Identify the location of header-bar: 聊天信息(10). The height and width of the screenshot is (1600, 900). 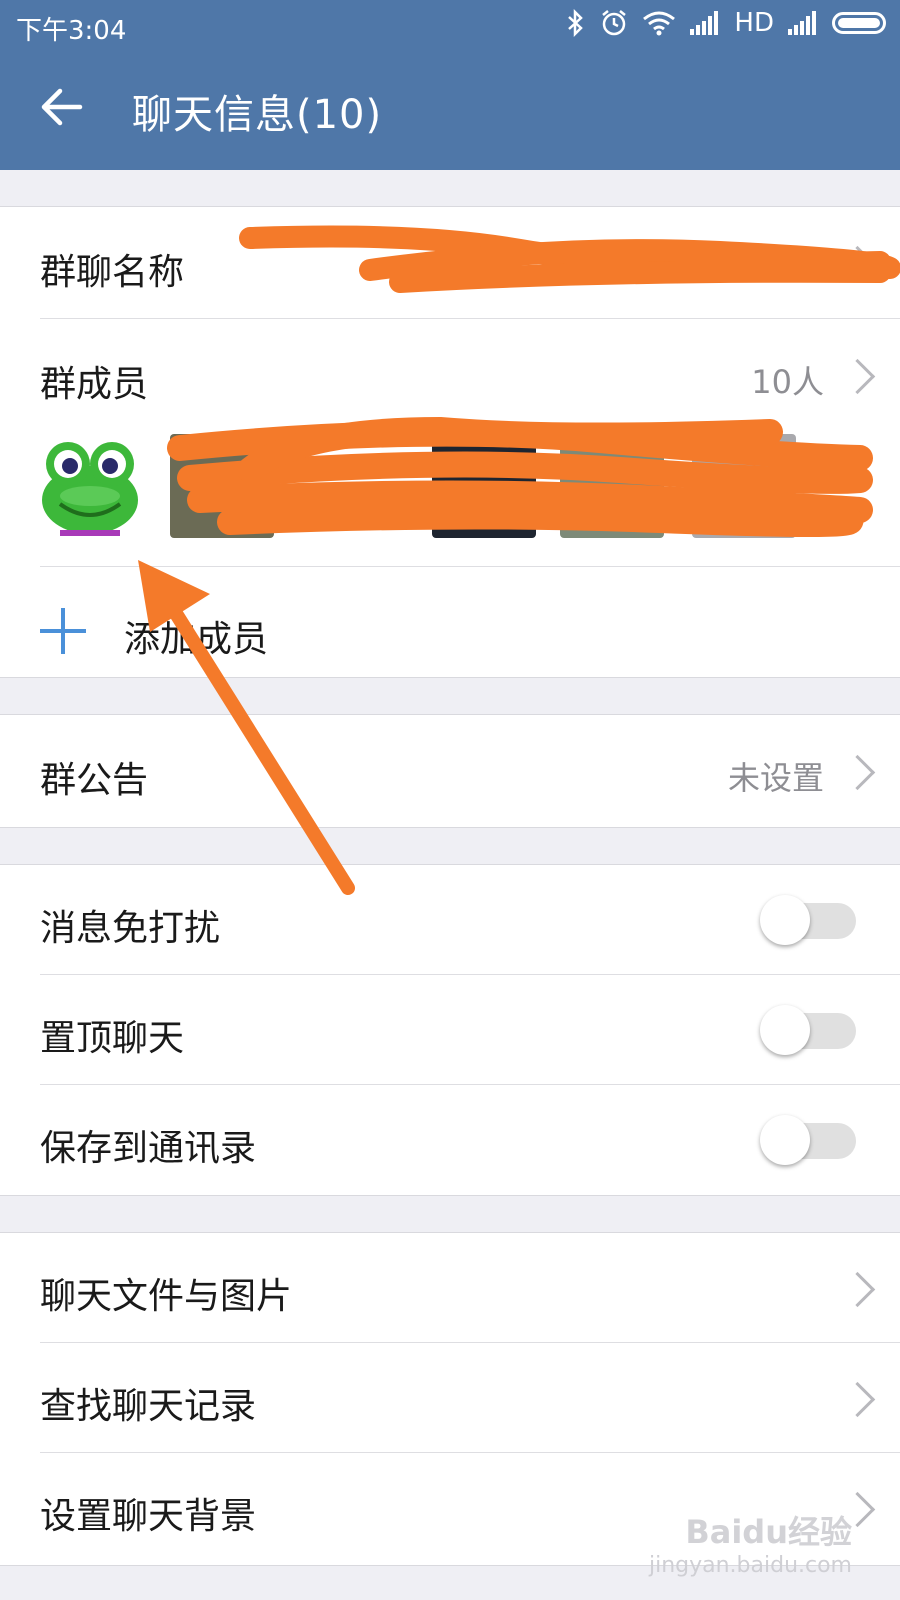
(450, 110).